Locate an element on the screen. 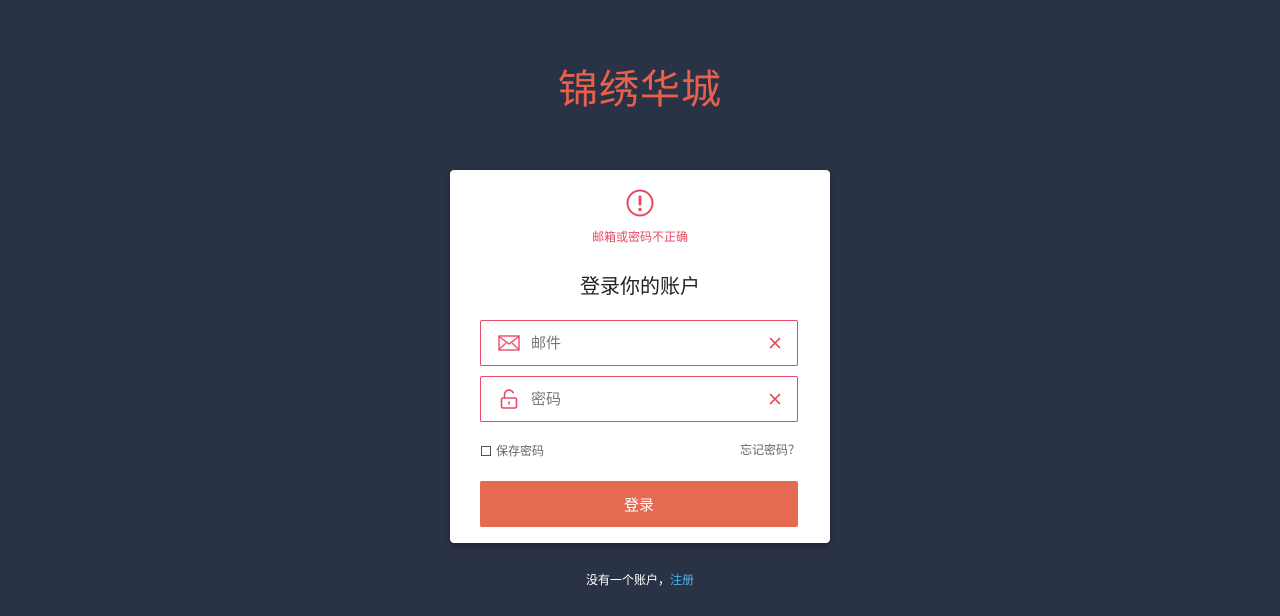 The width and height of the screenshot is (1280, 616). register-prompt-text: 没有一个账户， is located at coordinates (627, 580).